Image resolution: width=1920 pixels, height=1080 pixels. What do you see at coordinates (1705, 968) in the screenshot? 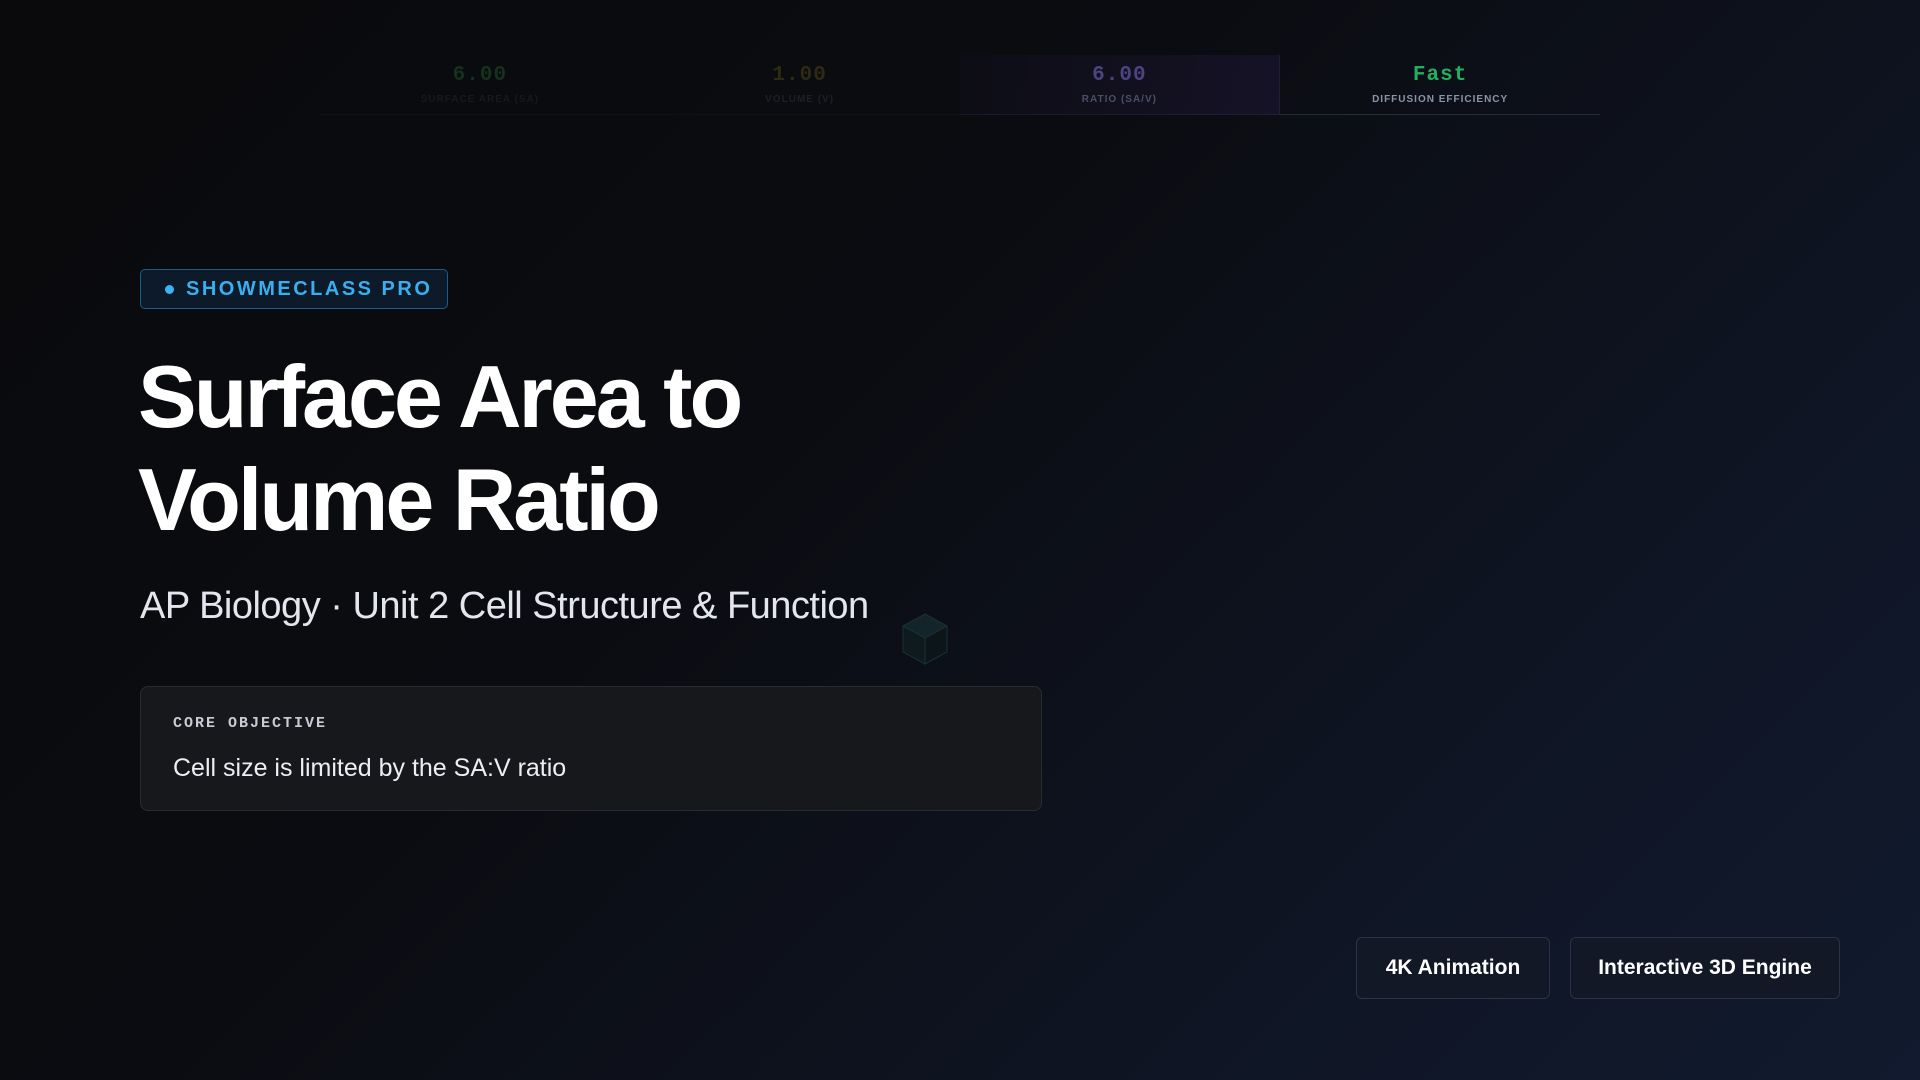
I see `interactive-3d-engine-button: Interactive 3D Engine` at bounding box center [1705, 968].